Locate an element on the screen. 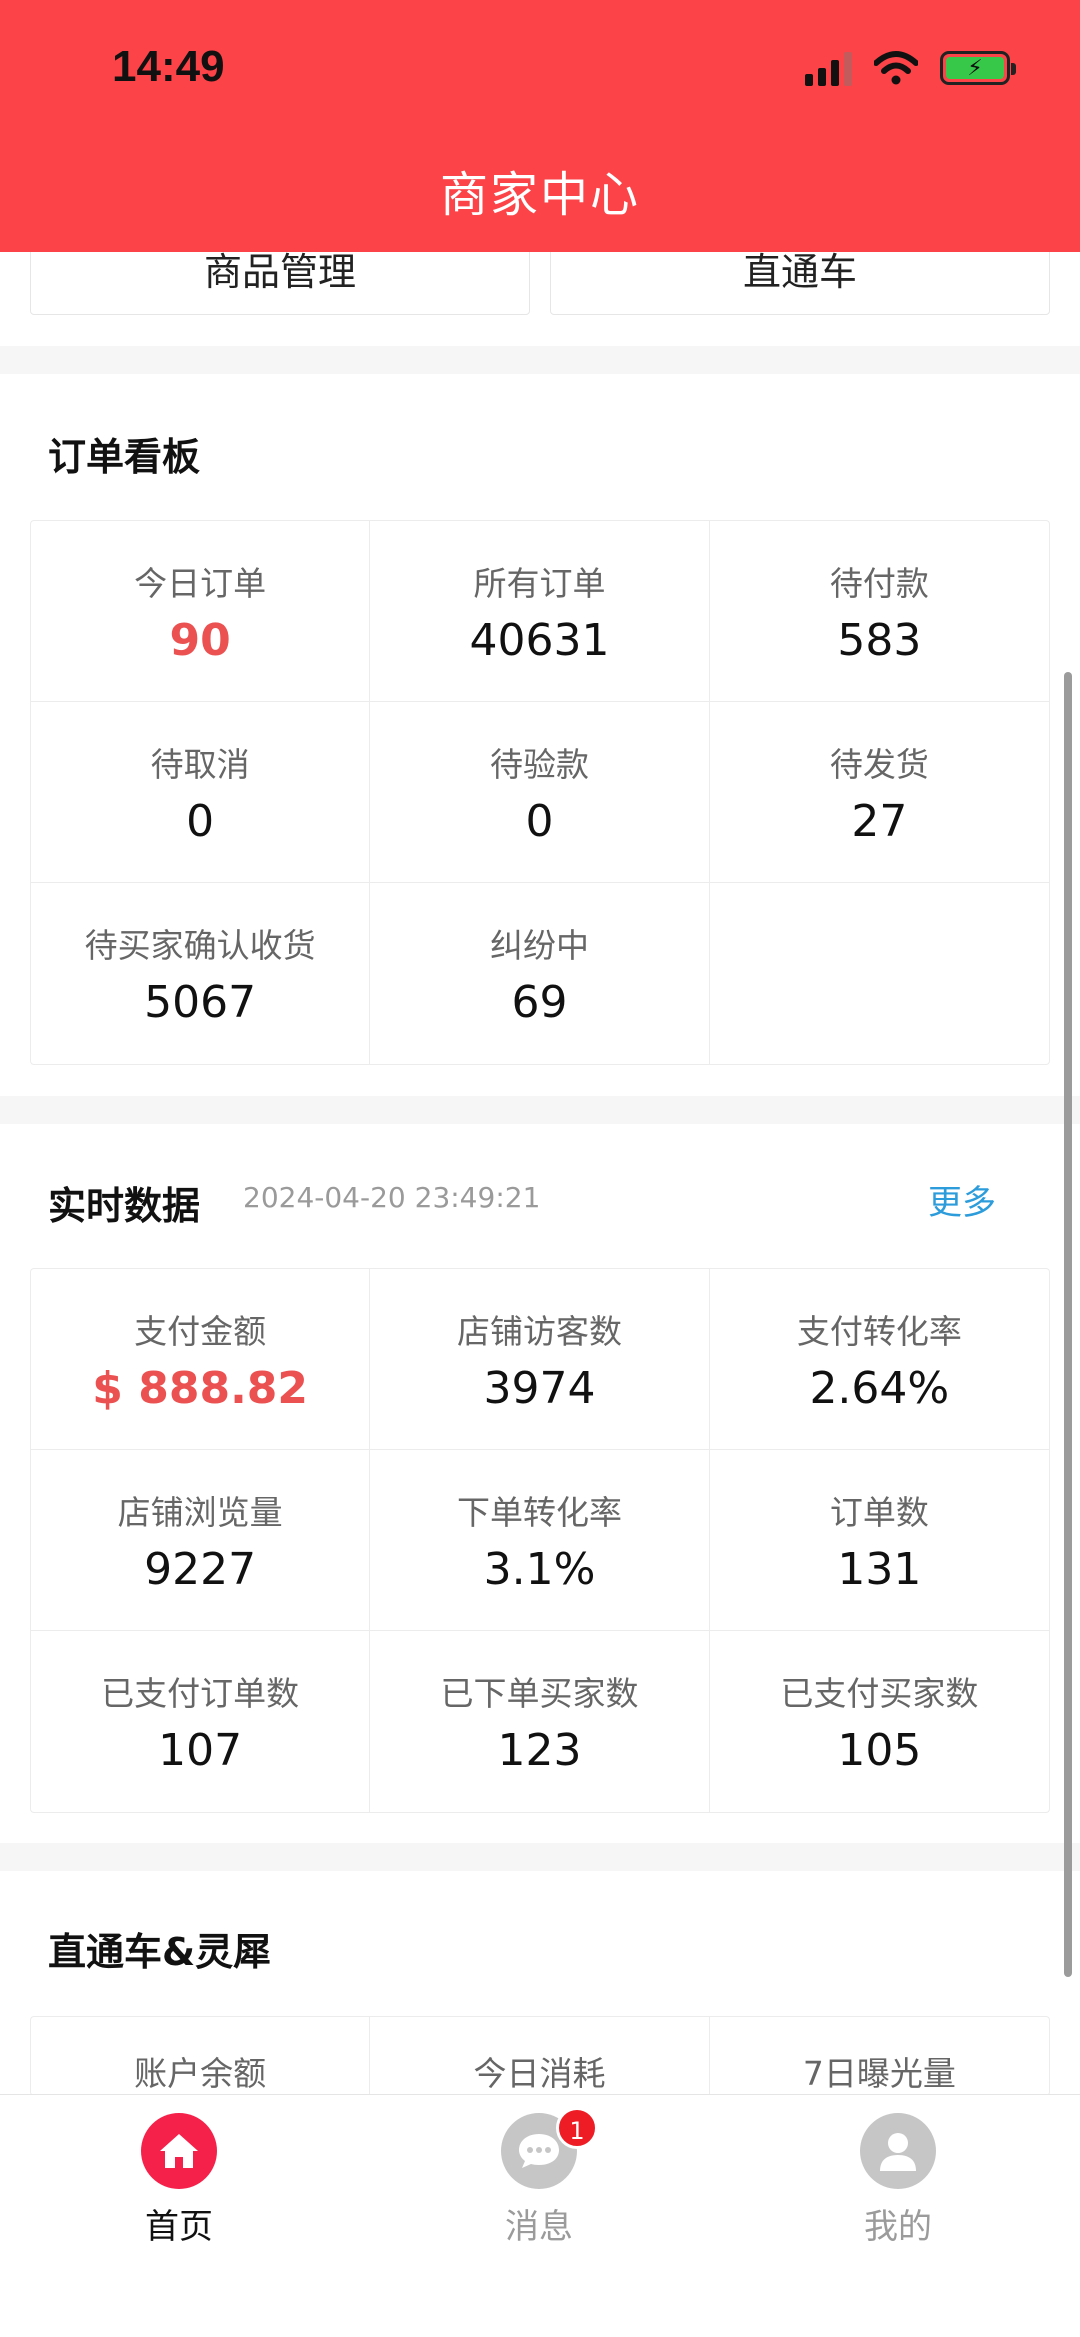 The width and height of the screenshot is (1080, 2337). stat-pending-payment: 待付款 583 is located at coordinates (879, 611).